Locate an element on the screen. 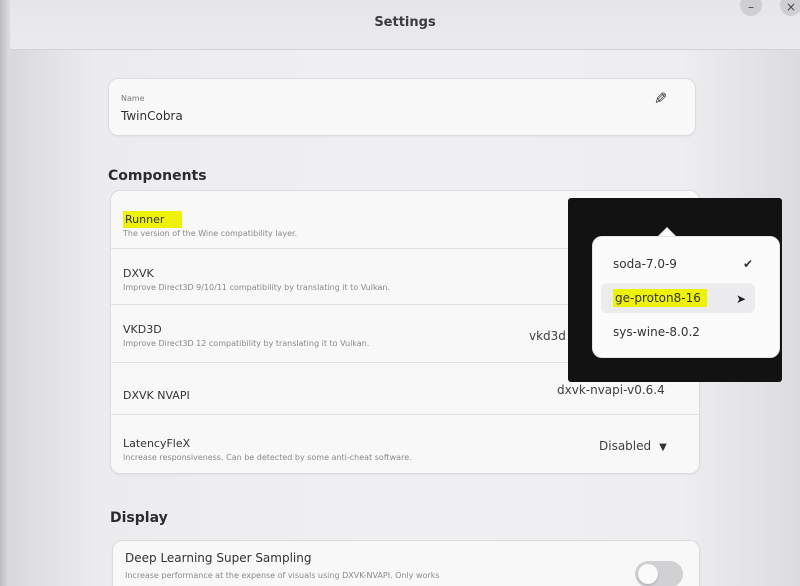  window-title: Settings is located at coordinates (405, 22).